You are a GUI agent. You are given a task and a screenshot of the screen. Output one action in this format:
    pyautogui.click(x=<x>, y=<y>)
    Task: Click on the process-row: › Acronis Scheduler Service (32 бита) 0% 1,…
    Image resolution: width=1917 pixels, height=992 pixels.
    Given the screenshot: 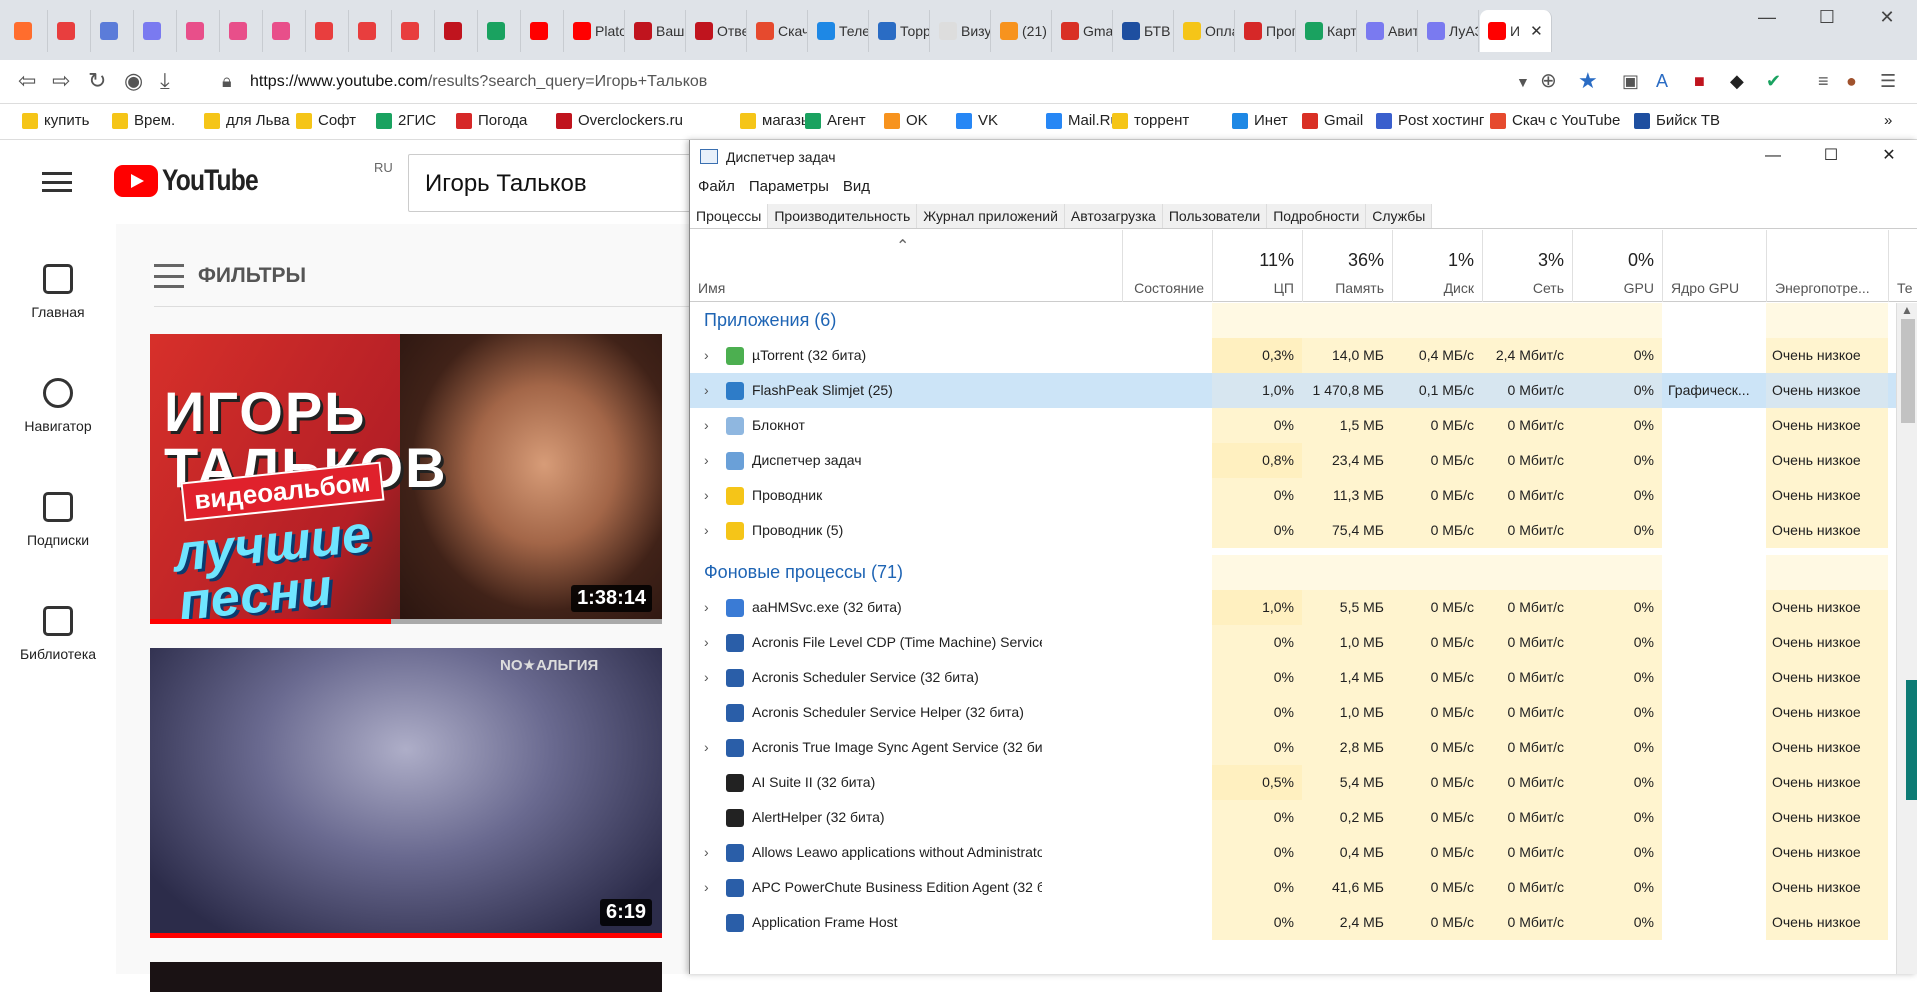 What is the action you would take?
    pyautogui.click(x=1293, y=677)
    